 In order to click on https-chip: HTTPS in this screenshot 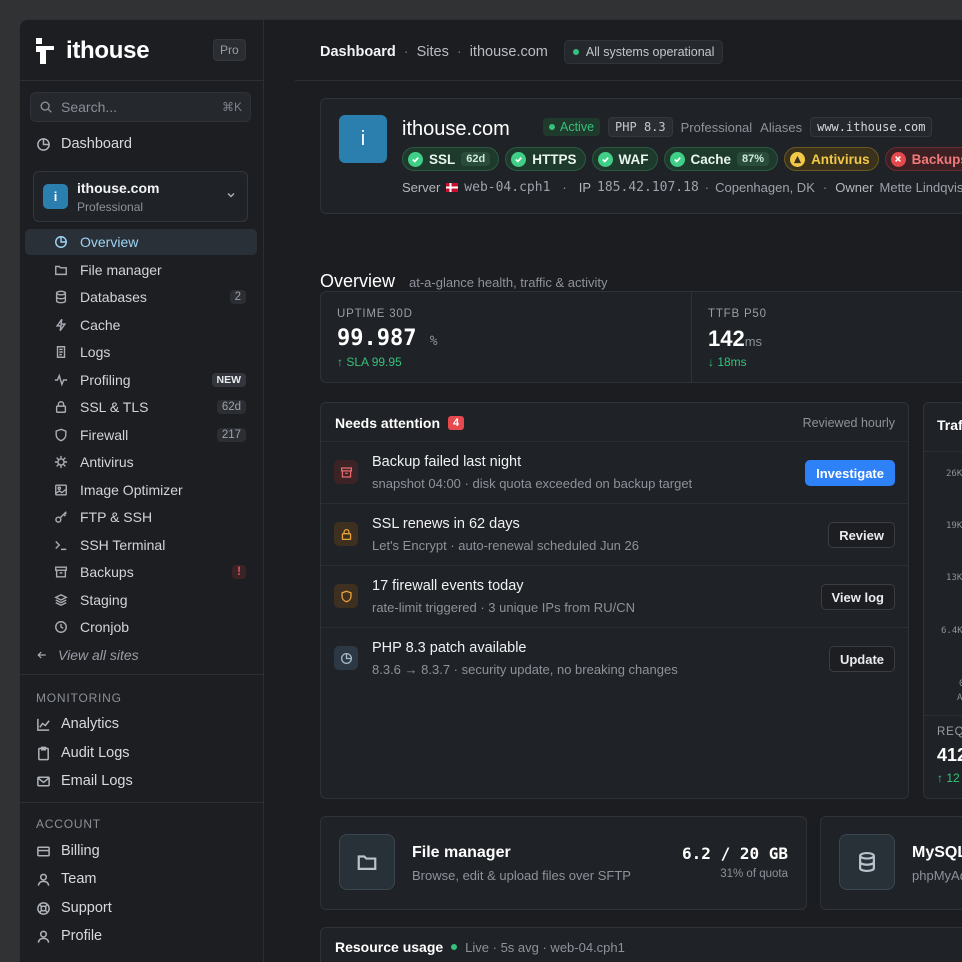, I will do `click(545, 159)`.